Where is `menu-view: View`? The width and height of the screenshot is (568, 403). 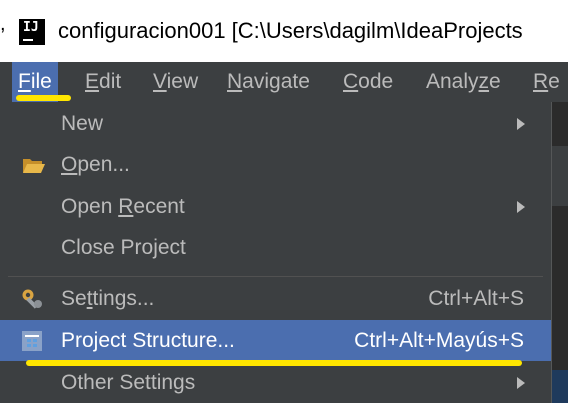
menu-view: View is located at coordinates (175, 82).